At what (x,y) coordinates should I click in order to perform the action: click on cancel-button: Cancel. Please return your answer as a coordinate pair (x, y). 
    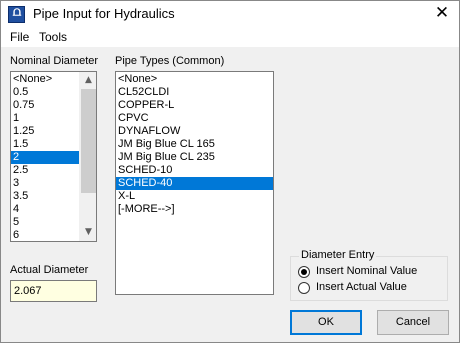
    Looking at the image, I should click on (413, 322).